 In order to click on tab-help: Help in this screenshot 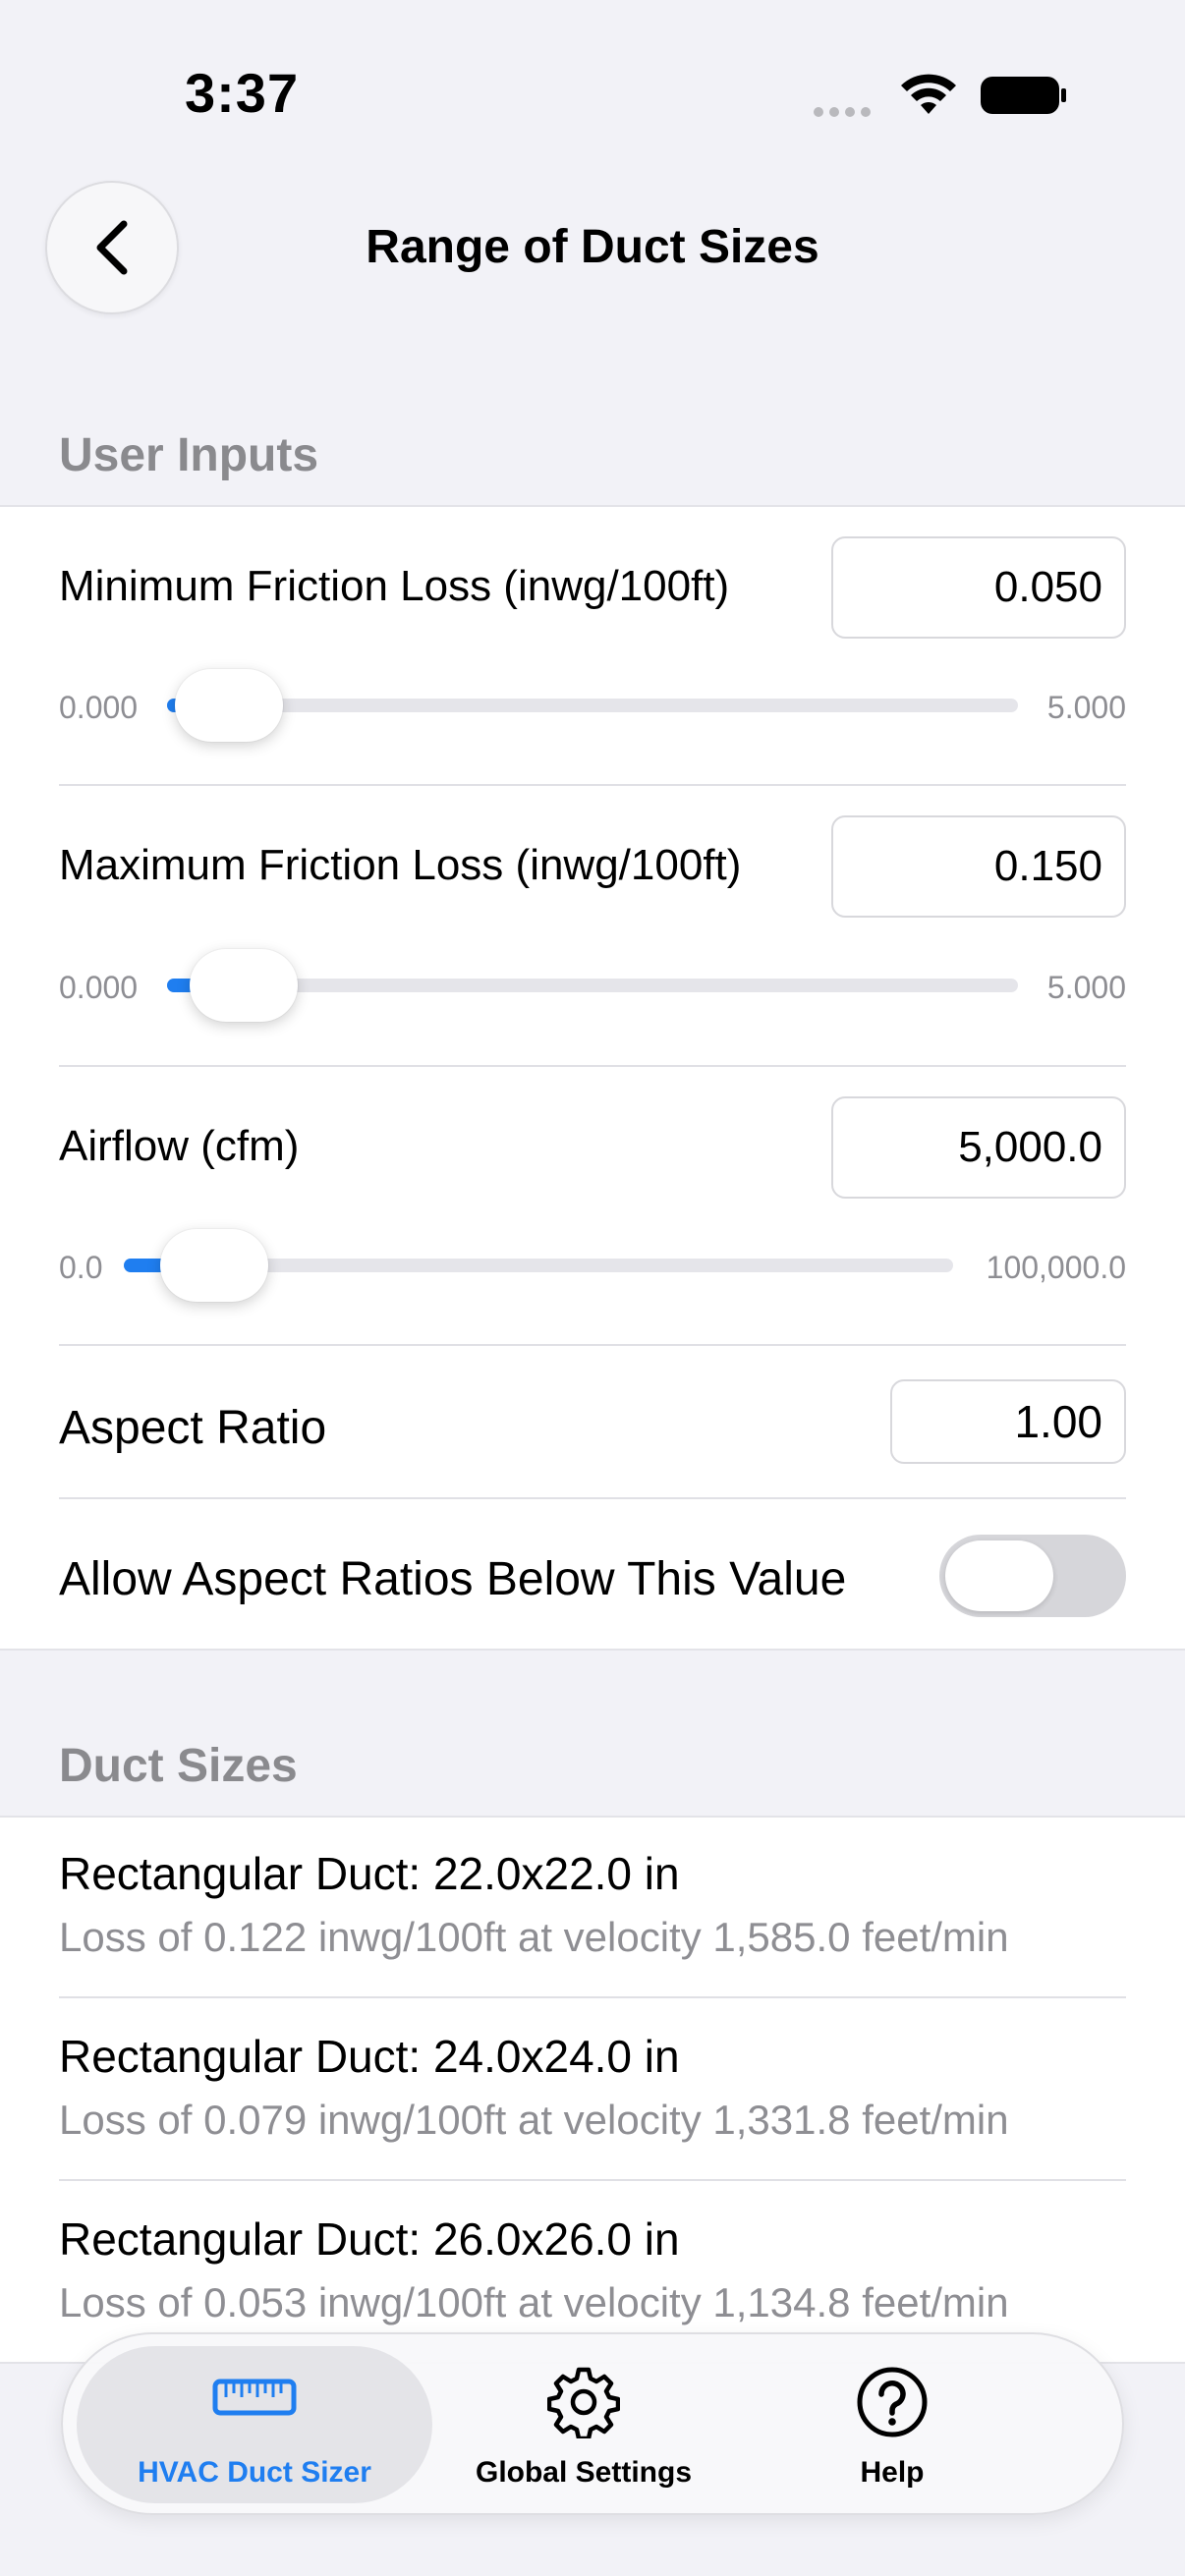, I will do `click(892, 2424)`.